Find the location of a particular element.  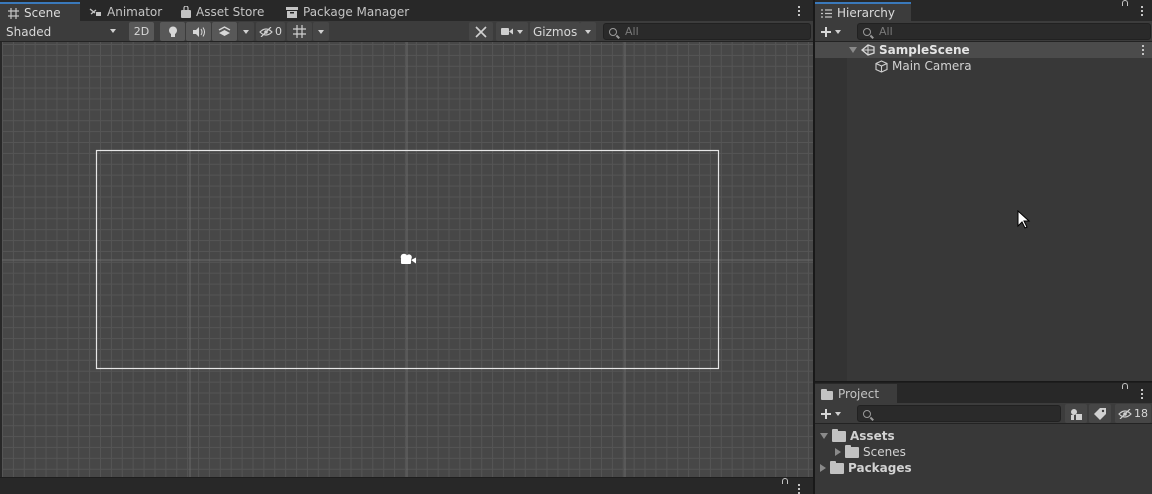

scene-search-input: All is located at coordinates (707, 31).